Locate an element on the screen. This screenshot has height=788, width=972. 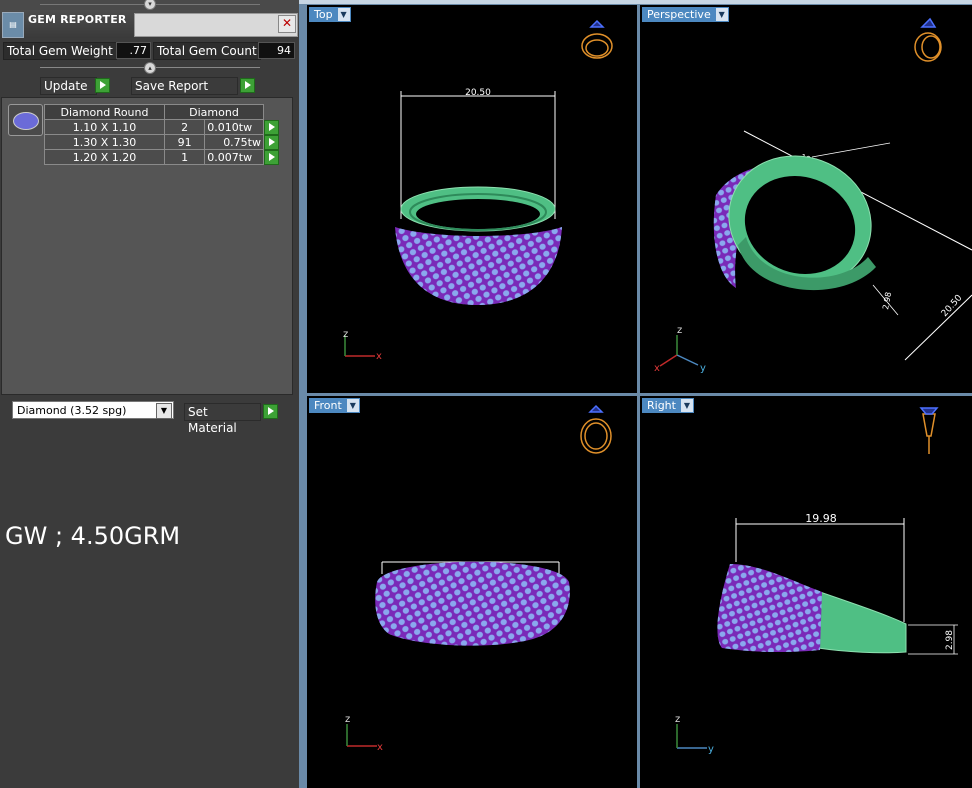
viewport-top-tabs is located at coordinates (635, 2).